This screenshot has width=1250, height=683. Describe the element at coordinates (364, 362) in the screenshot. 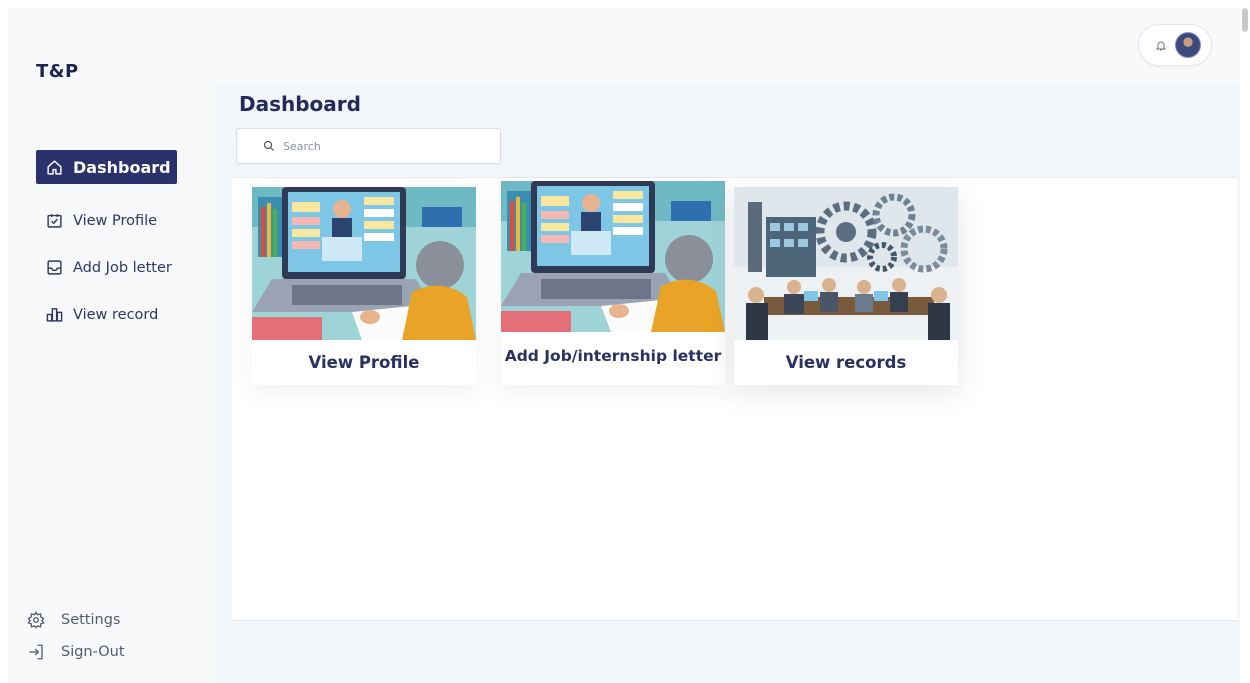

I see `card-label: View Profile` at that location.